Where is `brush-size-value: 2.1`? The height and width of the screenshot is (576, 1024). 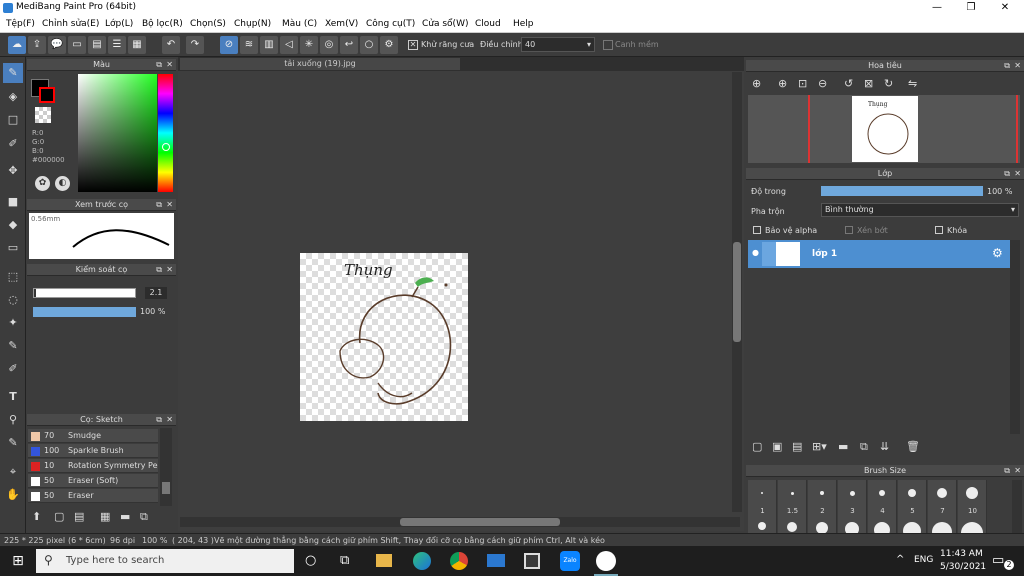 brush-size-value: 2.1 is located at coordinates (156, 293).